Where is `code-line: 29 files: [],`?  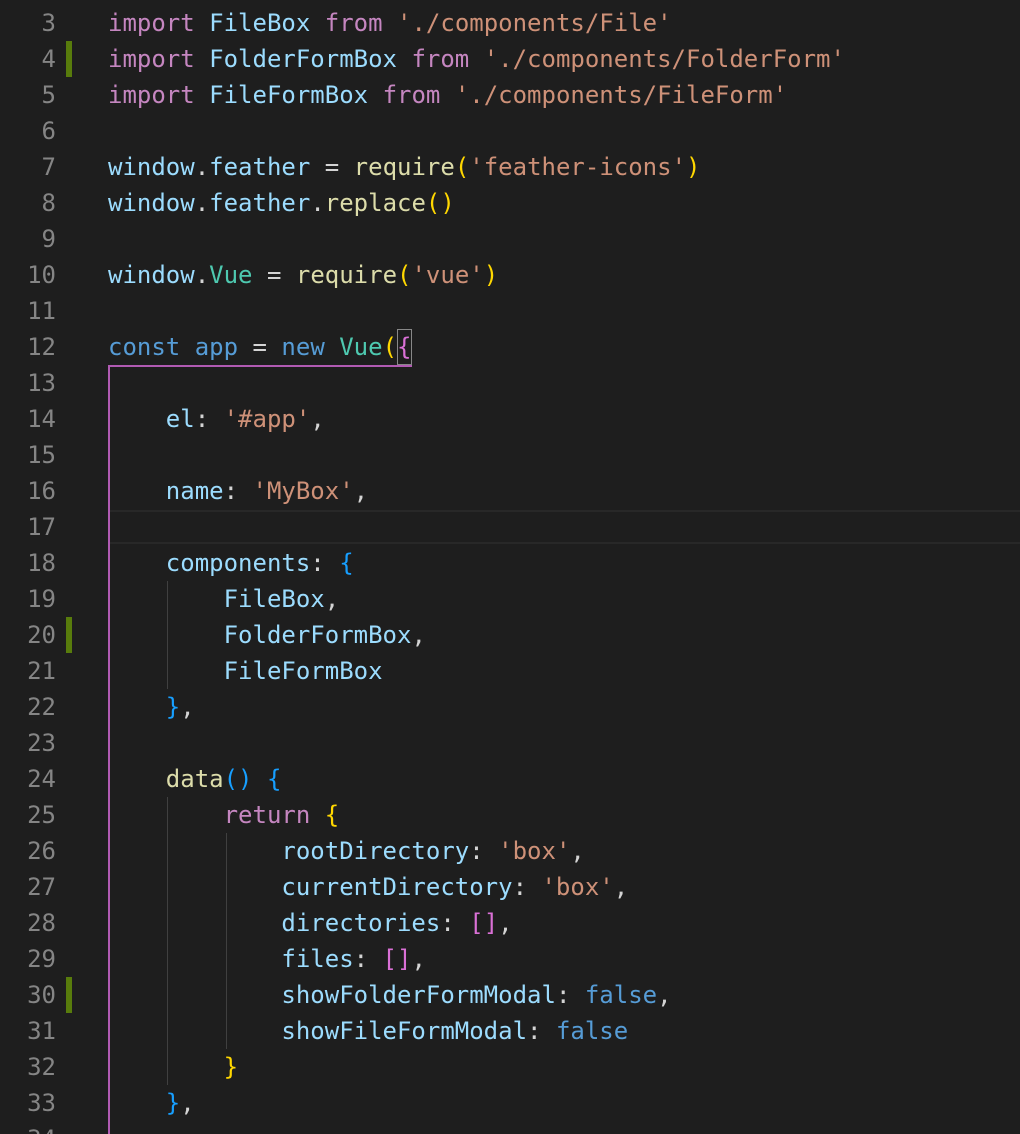 code-line: 29 files: [], is located at coordinates (510, 959).